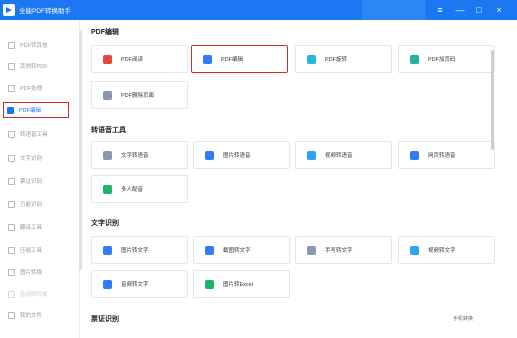 This screenshot has width=517, height=338. I want to click on tool-pdf-rotate: PDF旋转, so click(343, 59).